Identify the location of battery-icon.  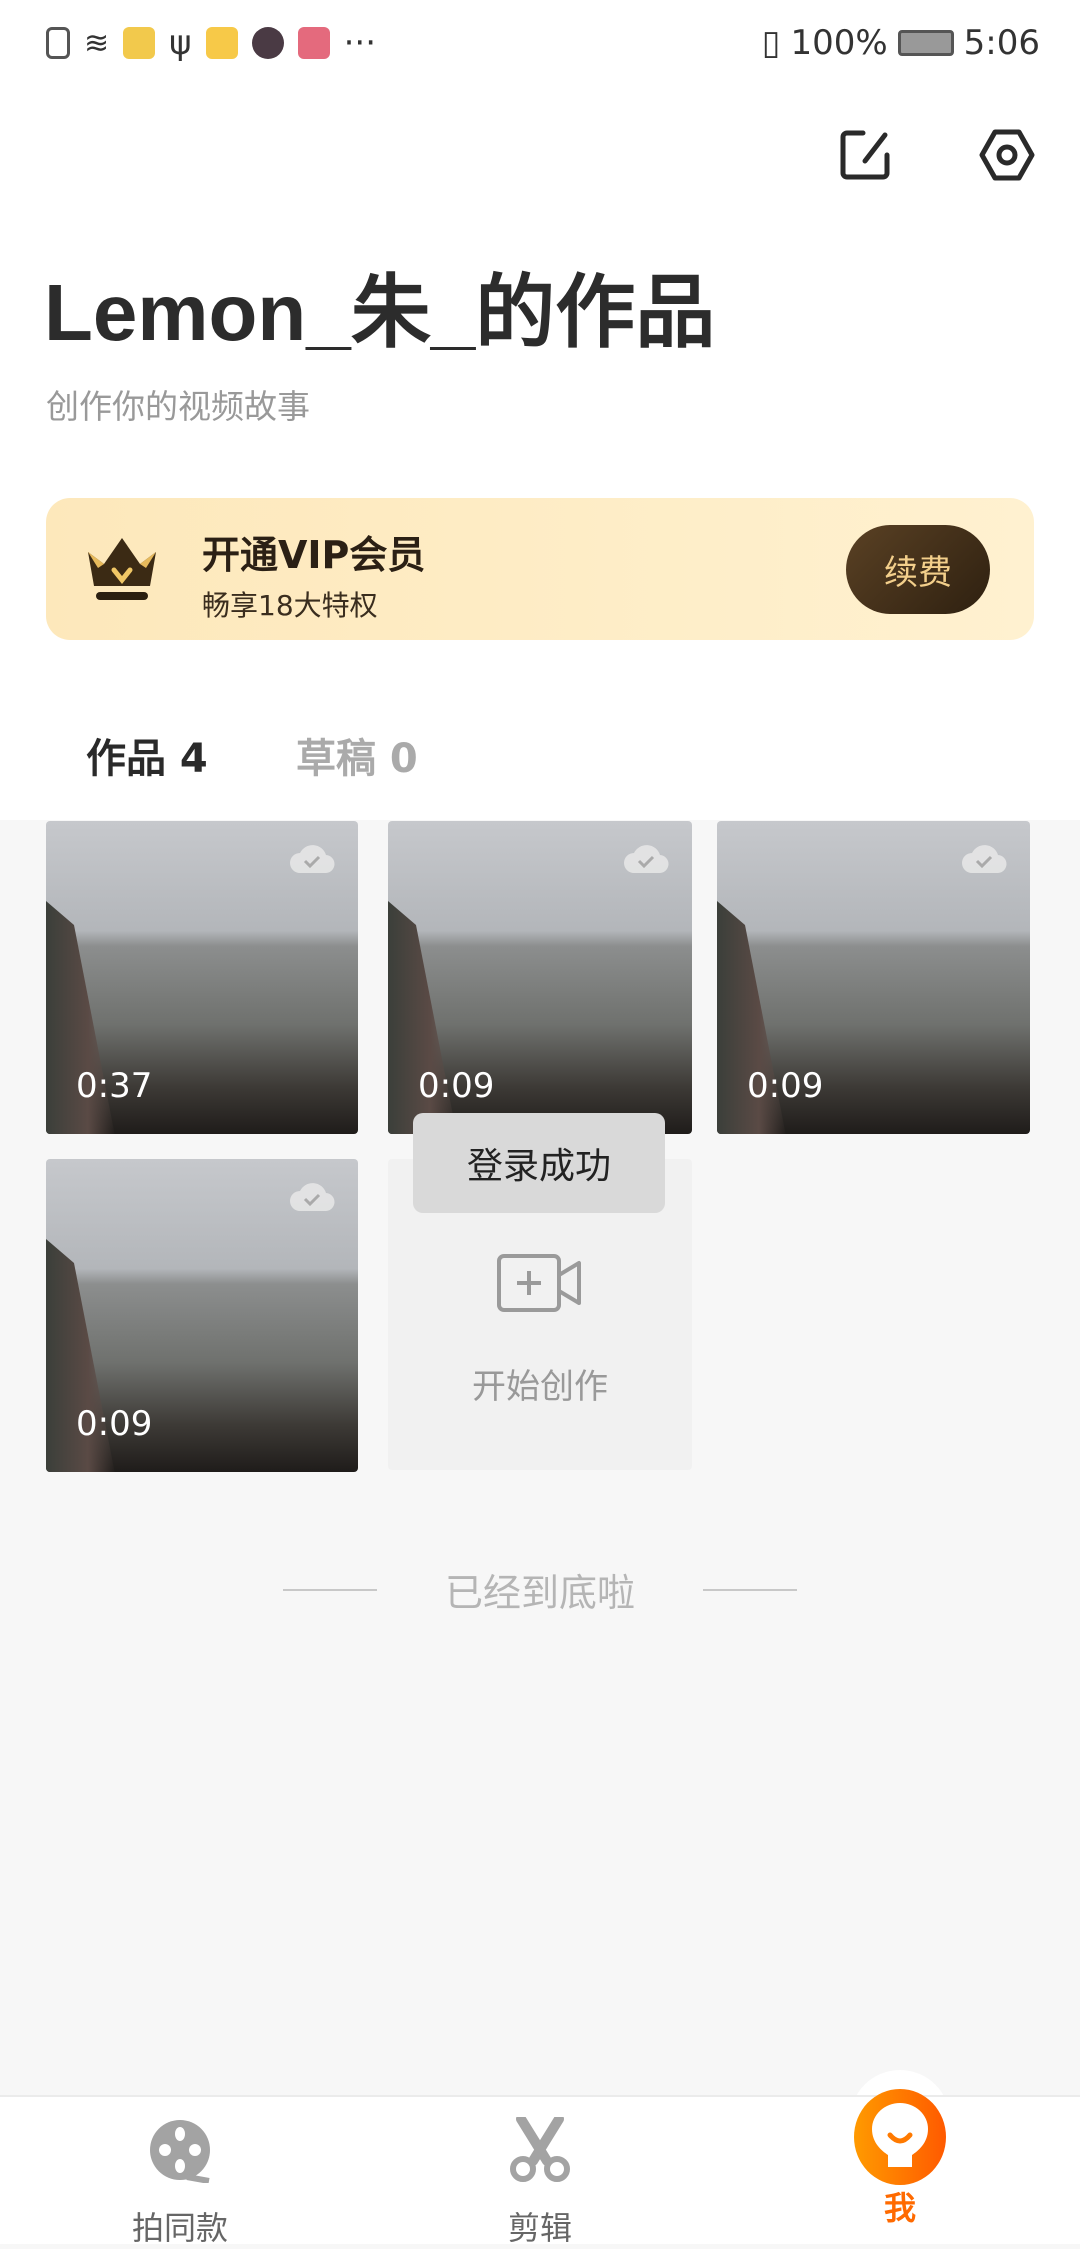
(925, 43).